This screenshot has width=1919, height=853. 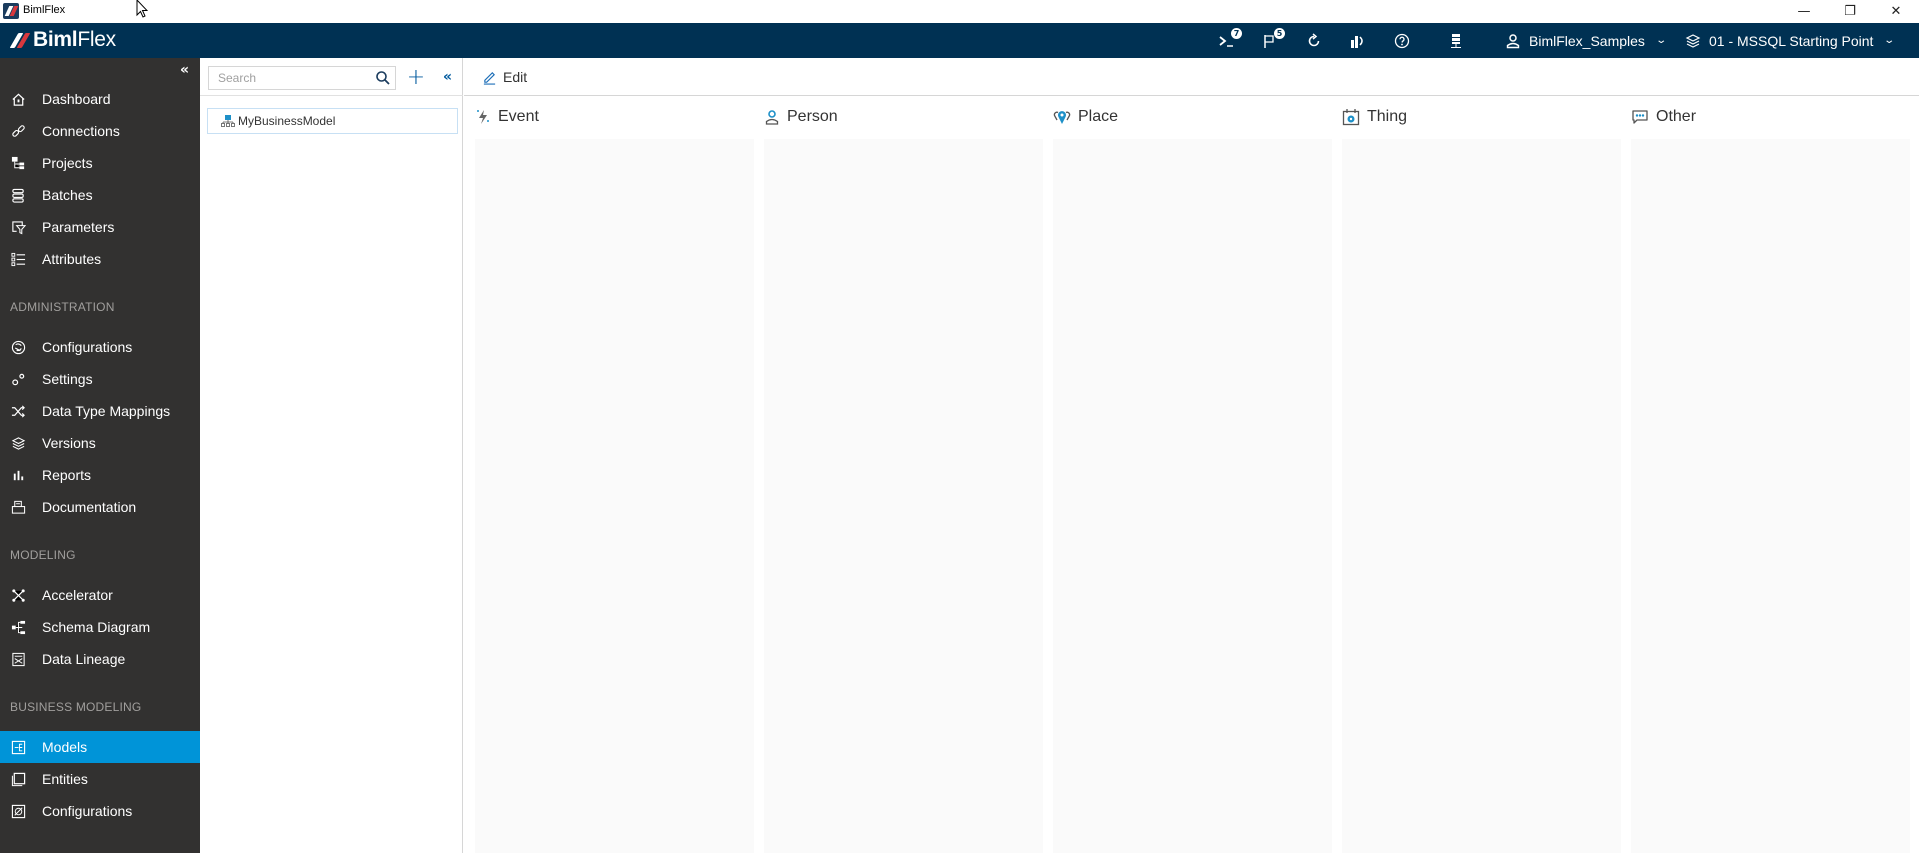 What do you see at coordinates (100, 475) in the screenshot?
I see `sidebar-item-reports: Reports` at bounding box center [100, 475].